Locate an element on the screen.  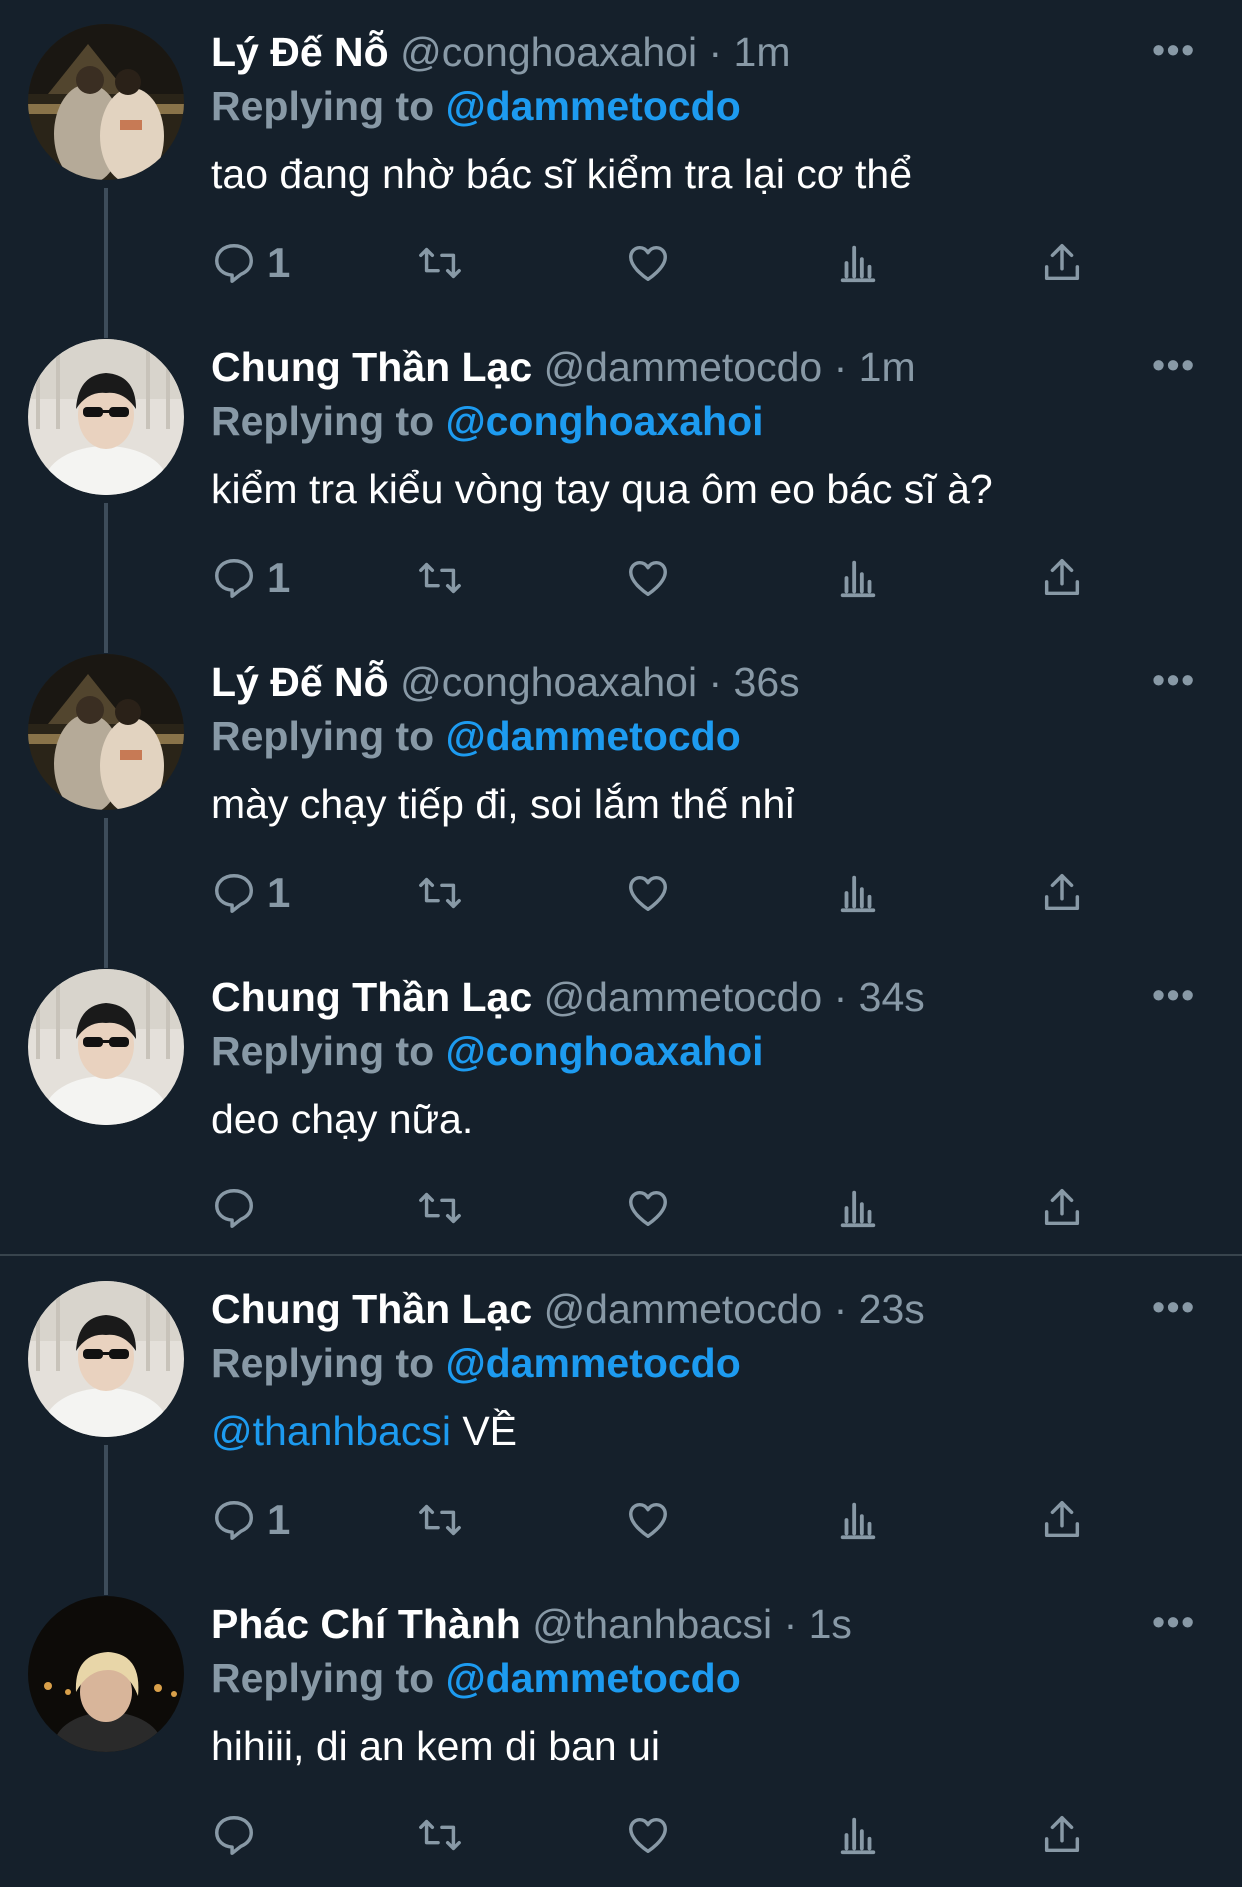
tweet-text-content: deo chạy nữa. is located at coordinates (342, 1119).